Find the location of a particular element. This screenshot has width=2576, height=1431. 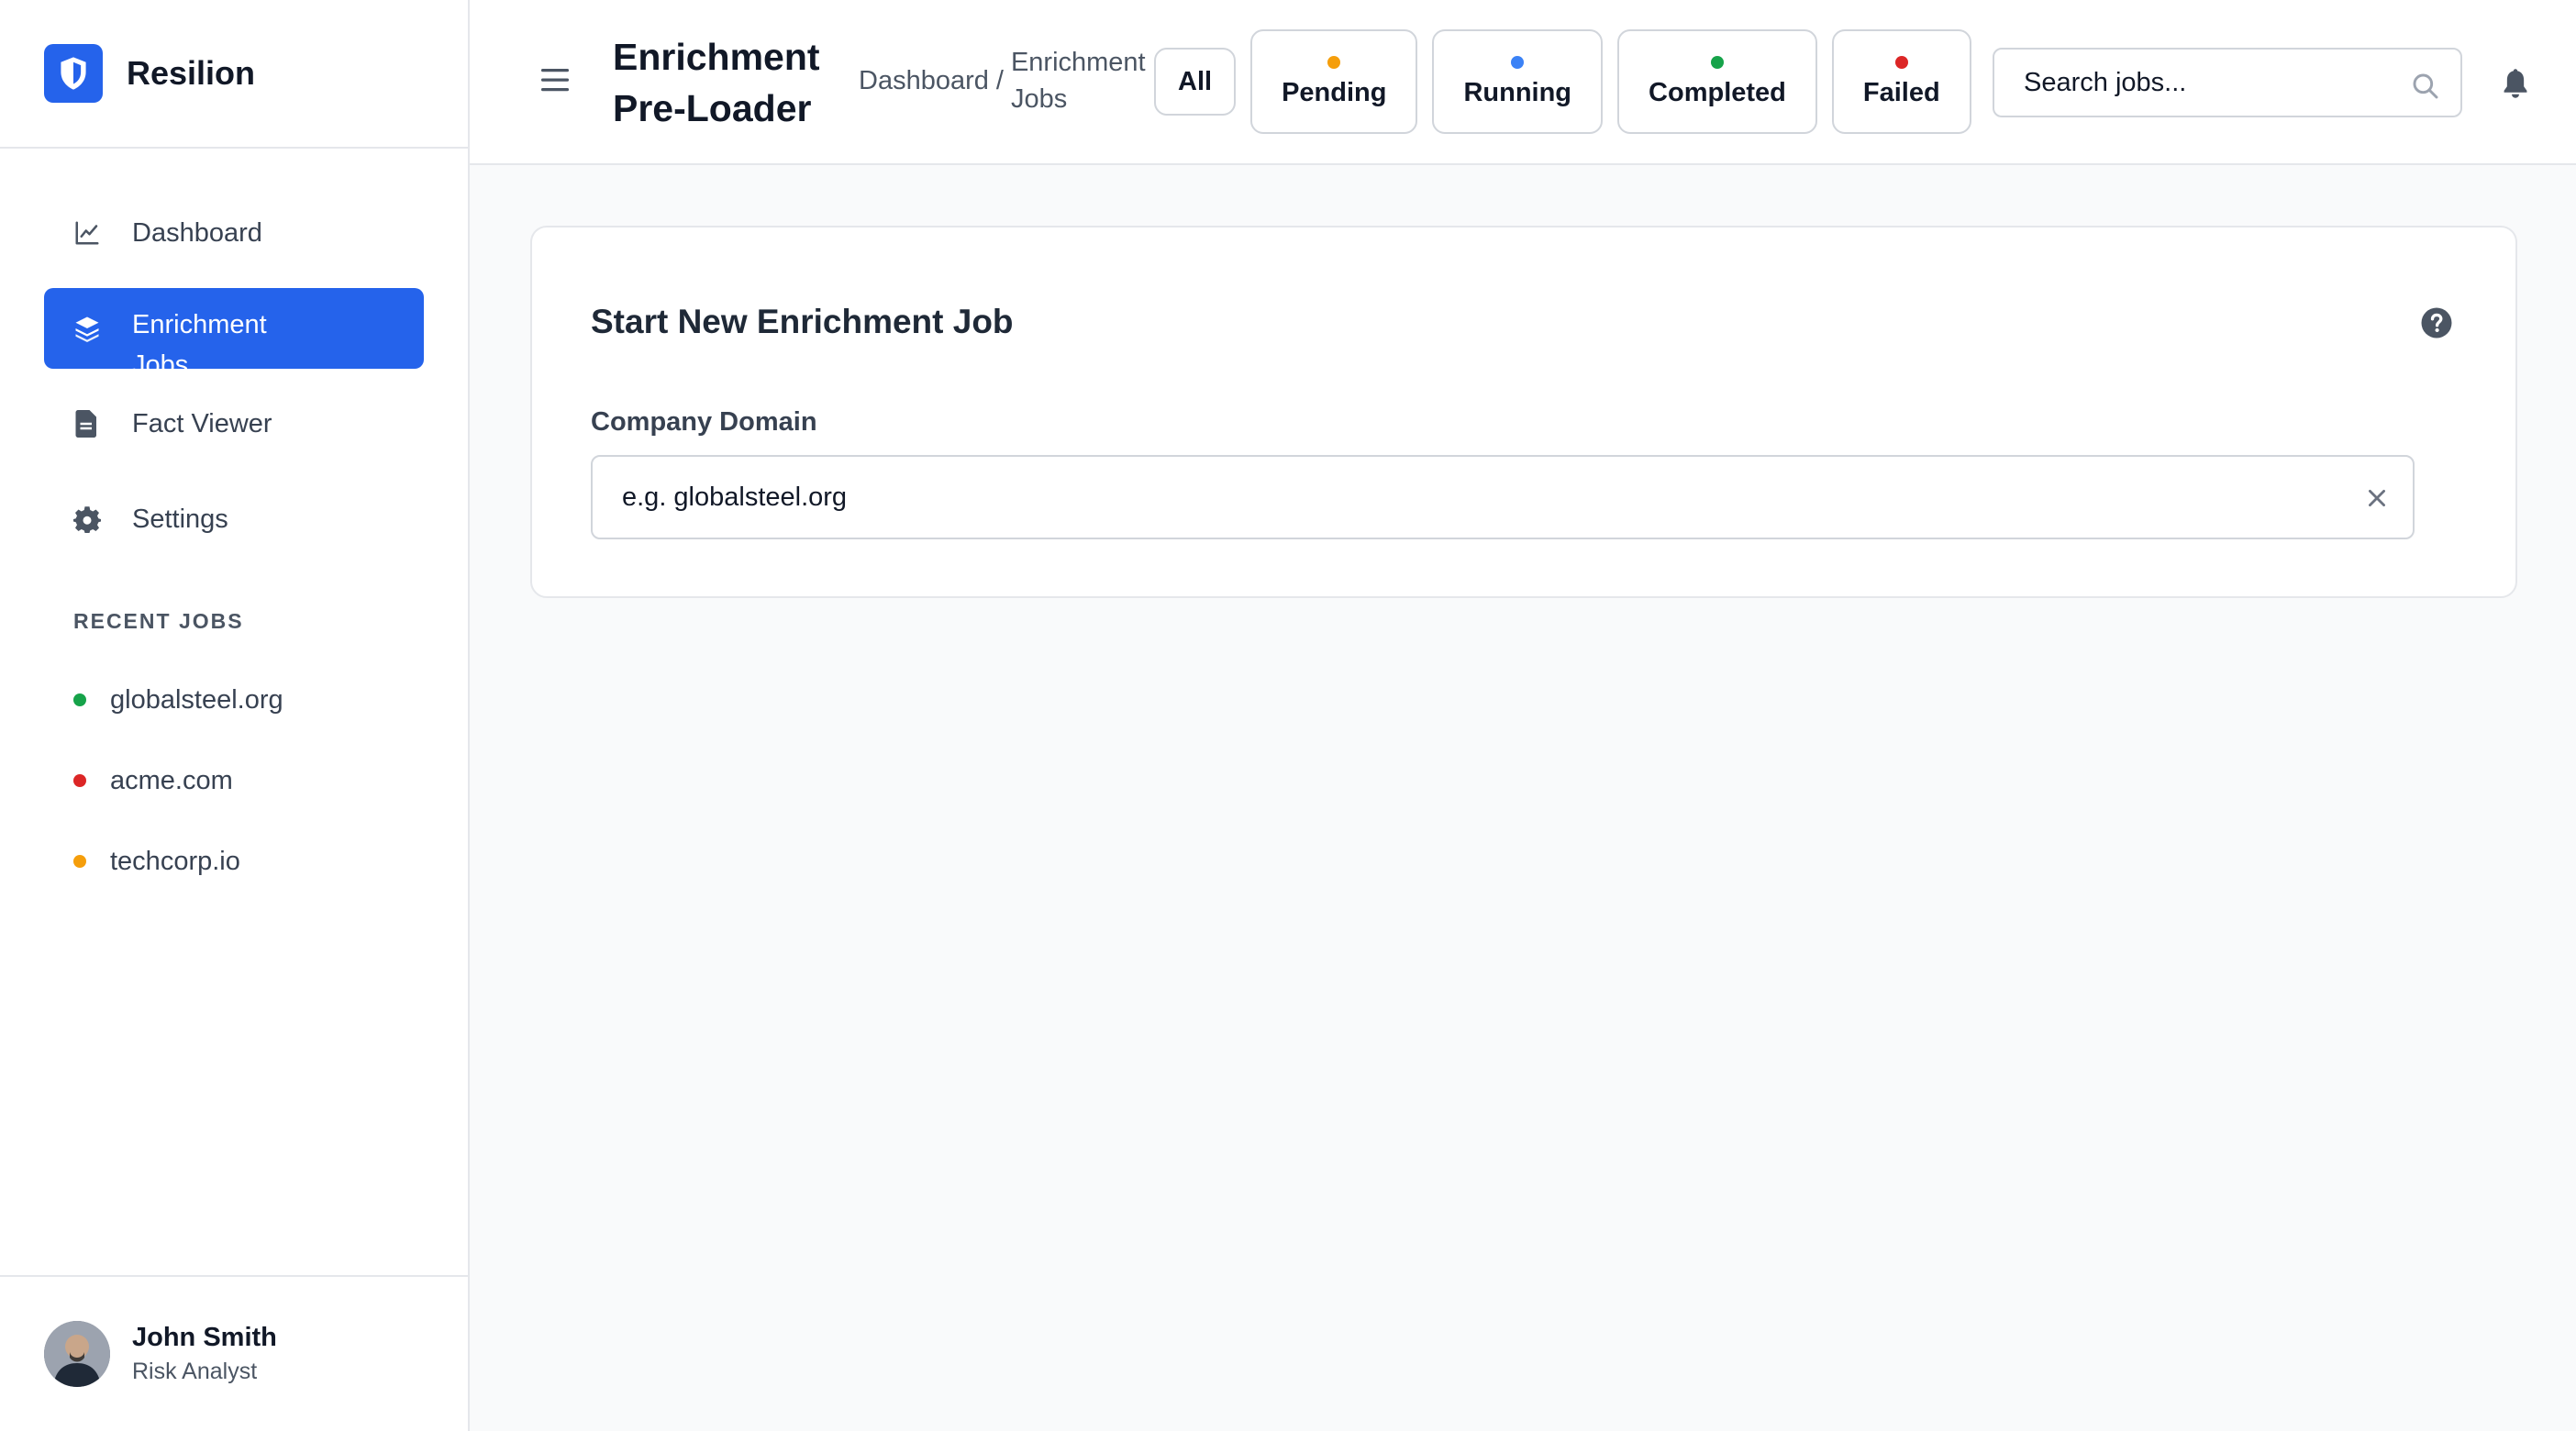

recent-job-label: globalsteel.org is located at coordinates (196, 699).